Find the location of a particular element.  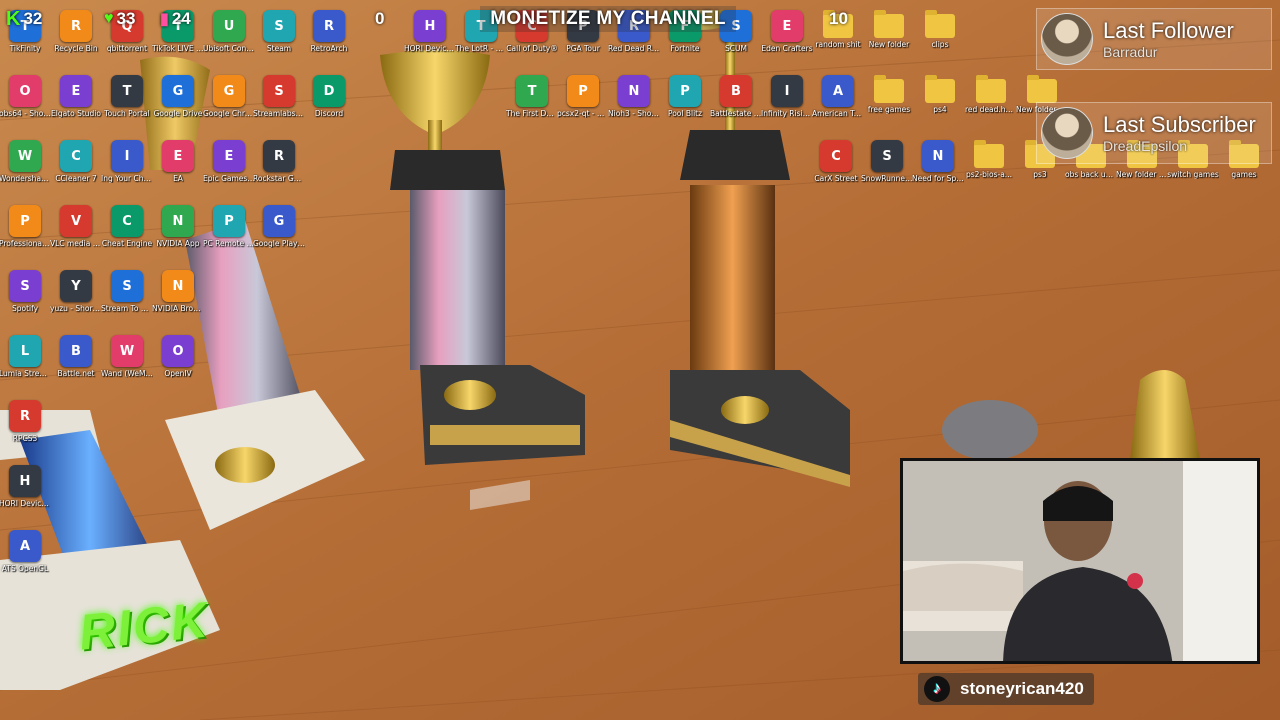

lumia-stream-icon: L is located at coordinates (25, 351).